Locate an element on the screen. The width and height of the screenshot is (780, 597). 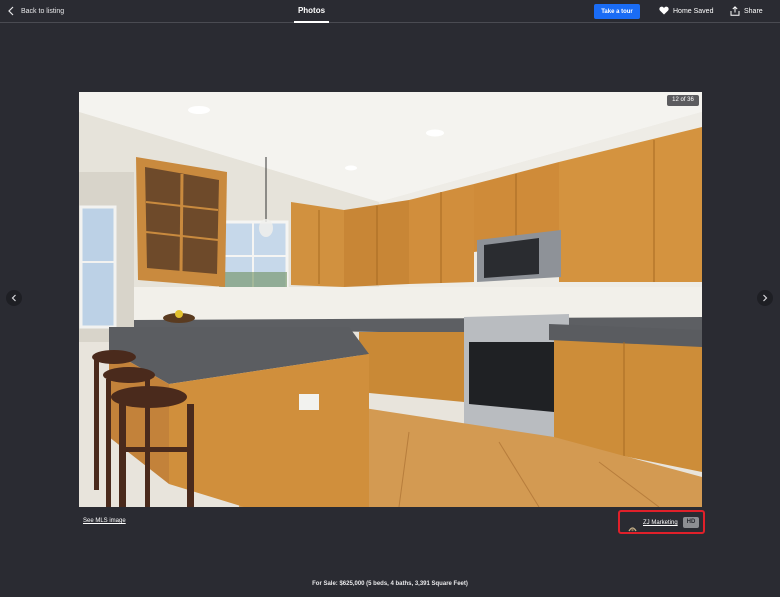
tab-photos: Photos is located at coordinates (311, 11).